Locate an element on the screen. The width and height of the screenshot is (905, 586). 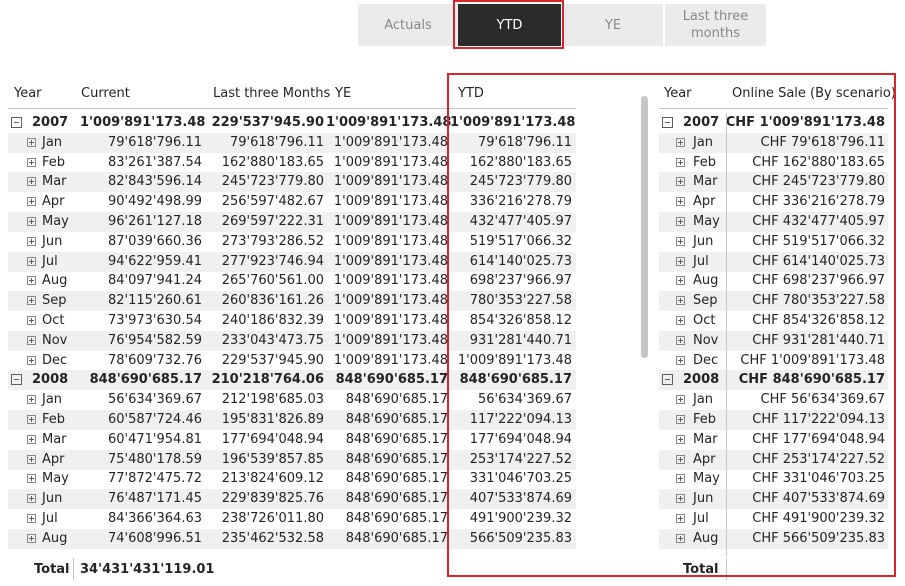
slicer-button-last-three-months: Last three months is located at coordinates (715, 25).